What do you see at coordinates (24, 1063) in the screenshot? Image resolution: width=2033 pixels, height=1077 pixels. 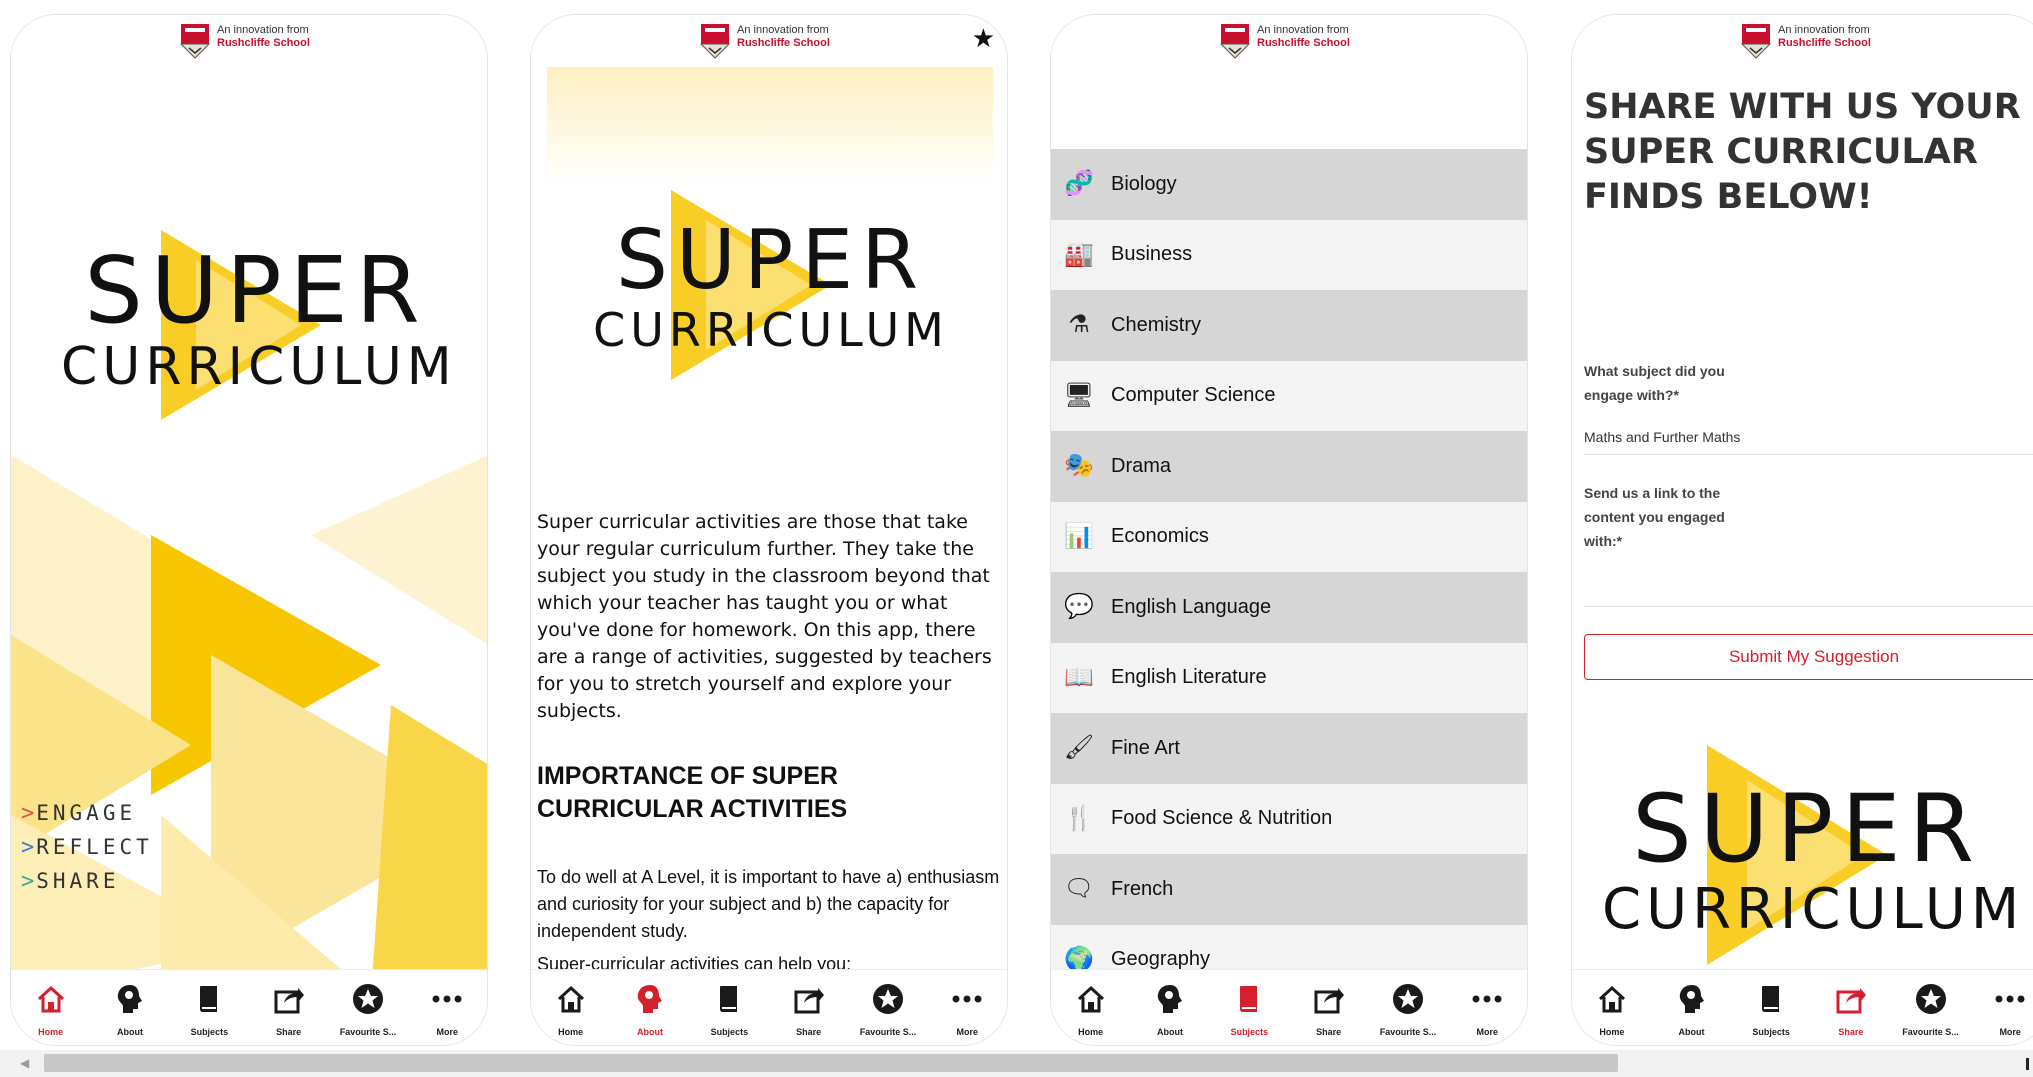 I see `scroll-left-arrow-icon: ◀` at bounding box center [24, 1063].